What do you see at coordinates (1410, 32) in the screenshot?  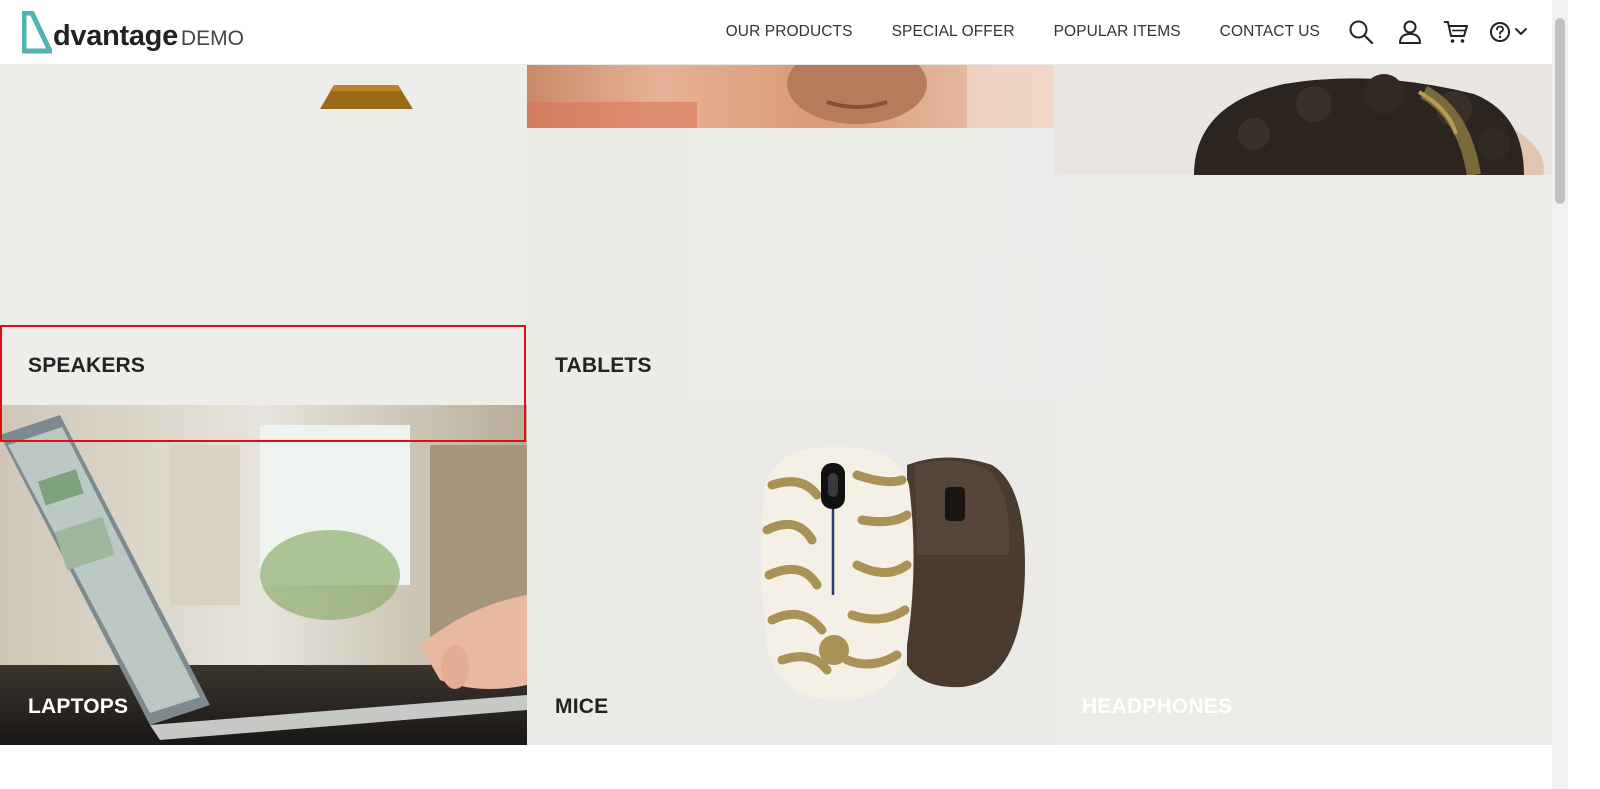 I see `user-icon` at bounding box center [1410, 32].